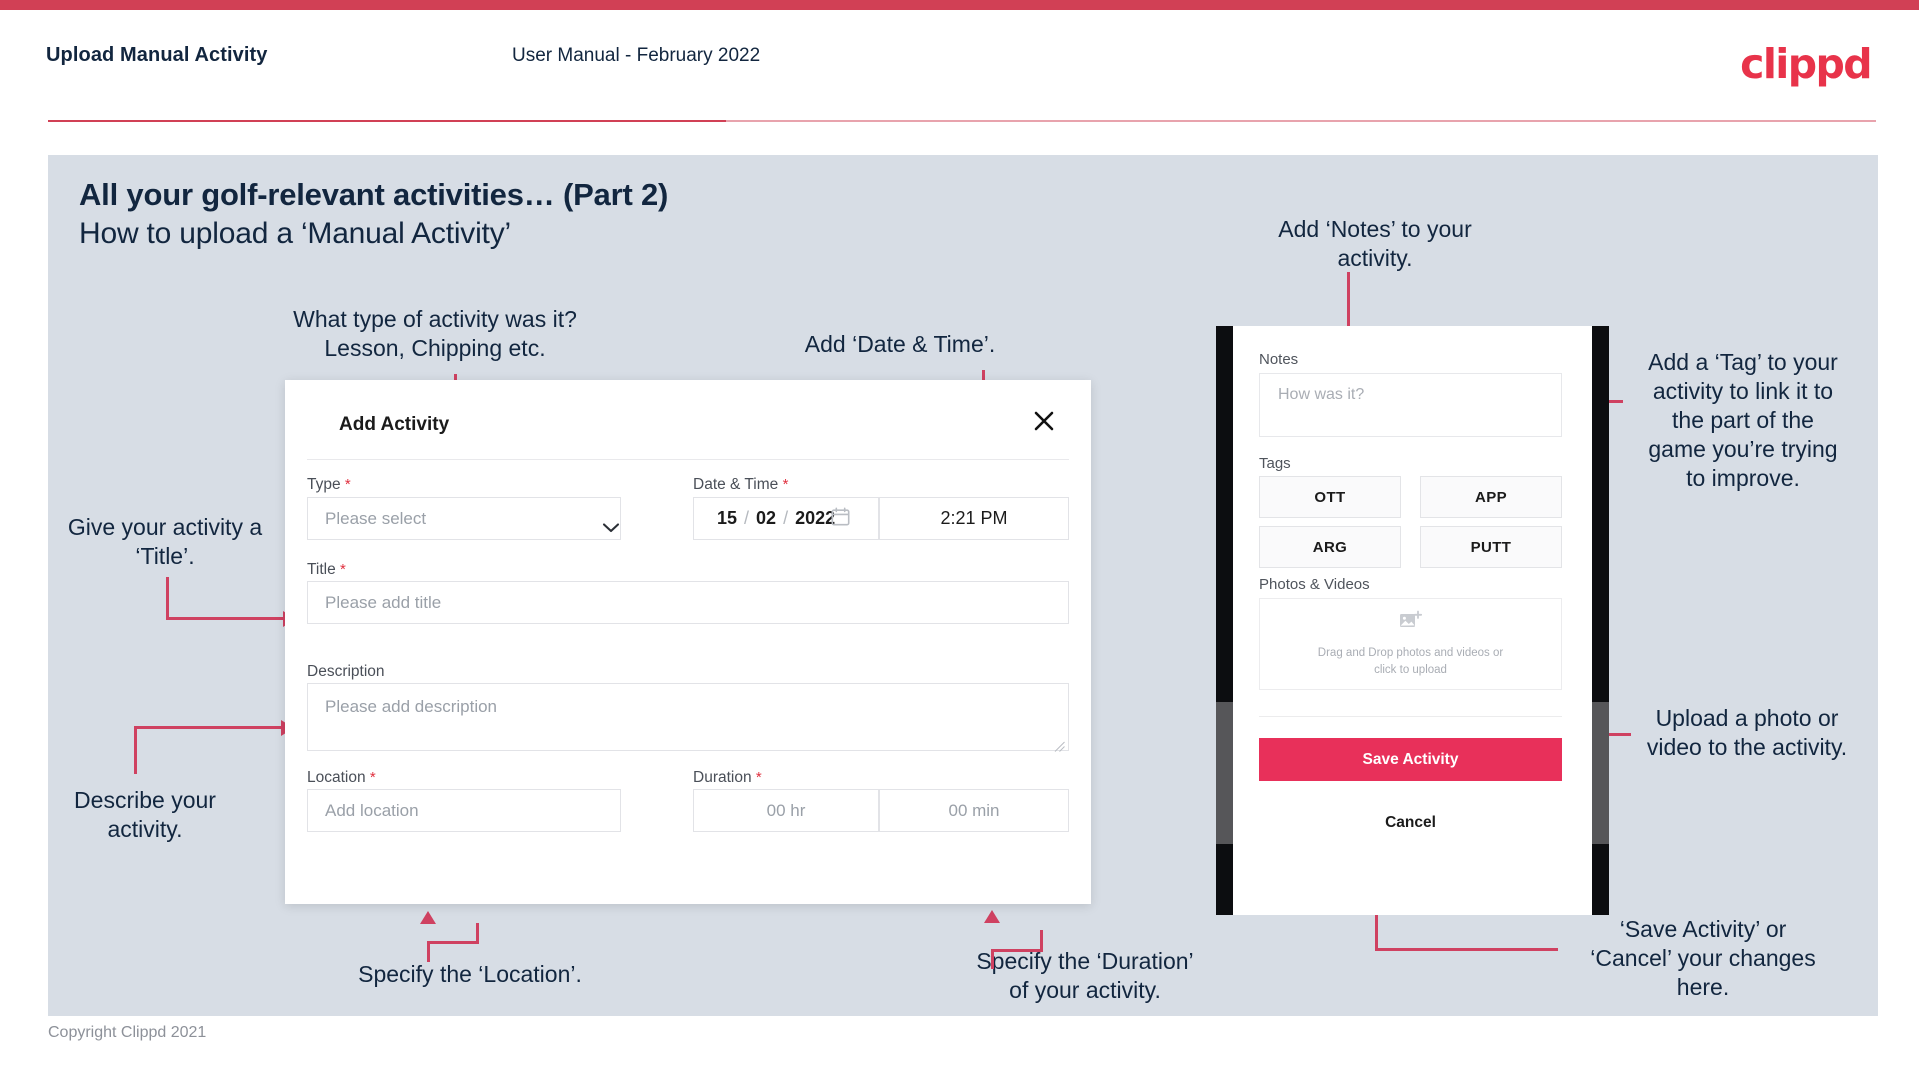  What do you see at coordinates (1410, 669) in the screenshot?
I see `dropzone-line-2: click to upload` at bounding box center [1410, 669].